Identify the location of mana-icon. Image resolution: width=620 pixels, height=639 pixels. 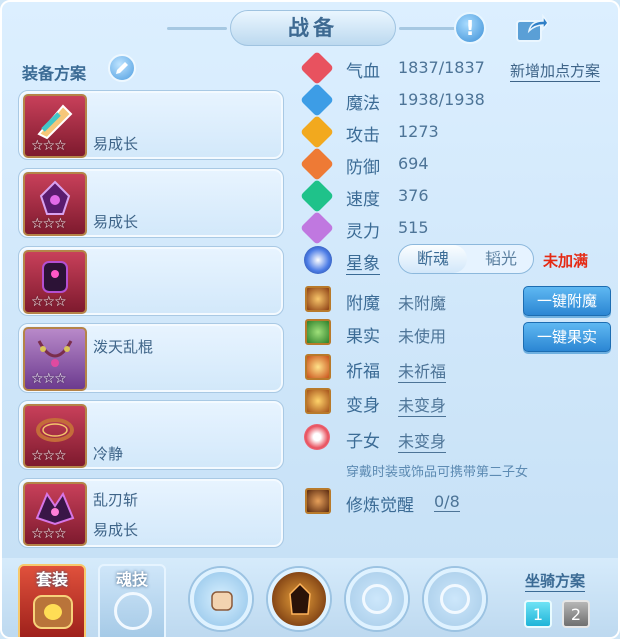
(317, 100).